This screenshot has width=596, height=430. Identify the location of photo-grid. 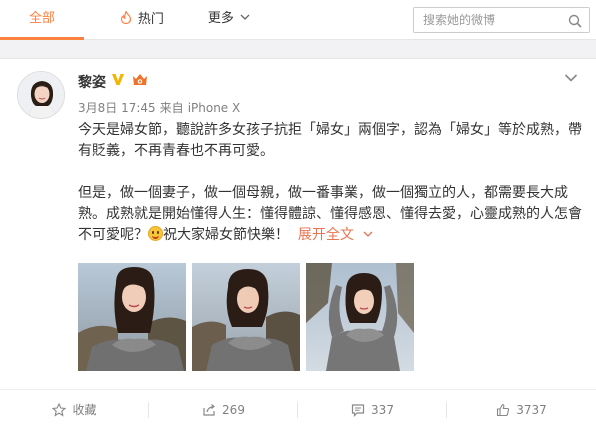
(248, 317).